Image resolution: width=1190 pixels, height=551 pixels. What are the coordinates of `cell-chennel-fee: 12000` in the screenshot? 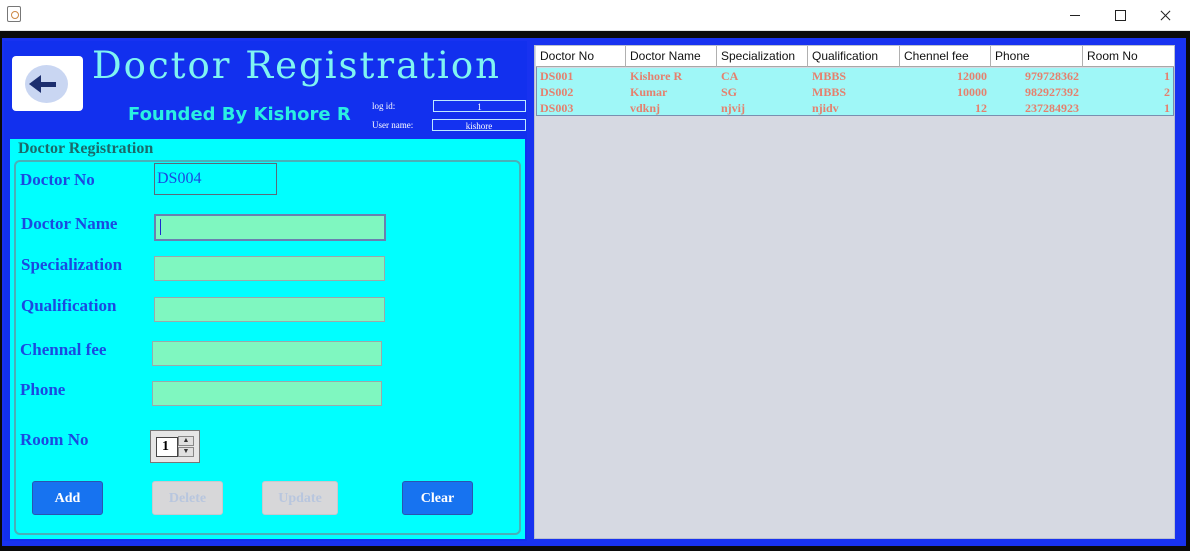 It's located at (972, 76).